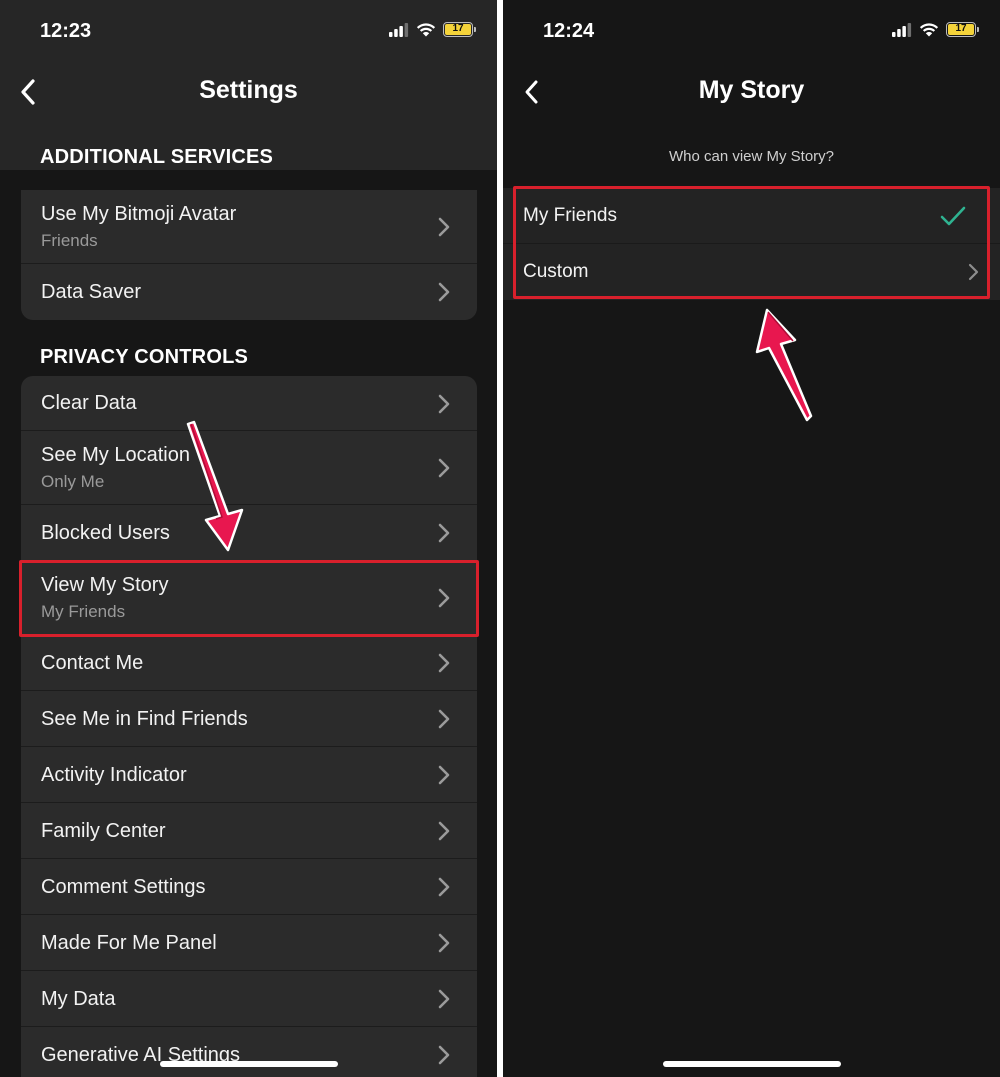 This screenshot has width=1000, height=1077. Describe the element at coordinates (103, 831) in the screenshot. I see `item-label: Family Center` at that location.